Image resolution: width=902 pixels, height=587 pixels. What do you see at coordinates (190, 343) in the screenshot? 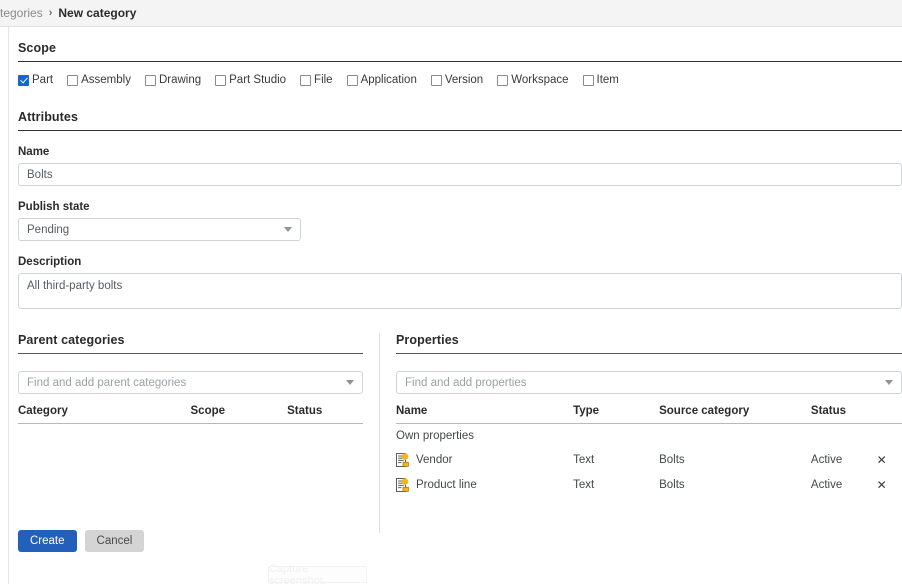
I see `parent-categories-header: Parent categories` at bounding box center [190, 343].